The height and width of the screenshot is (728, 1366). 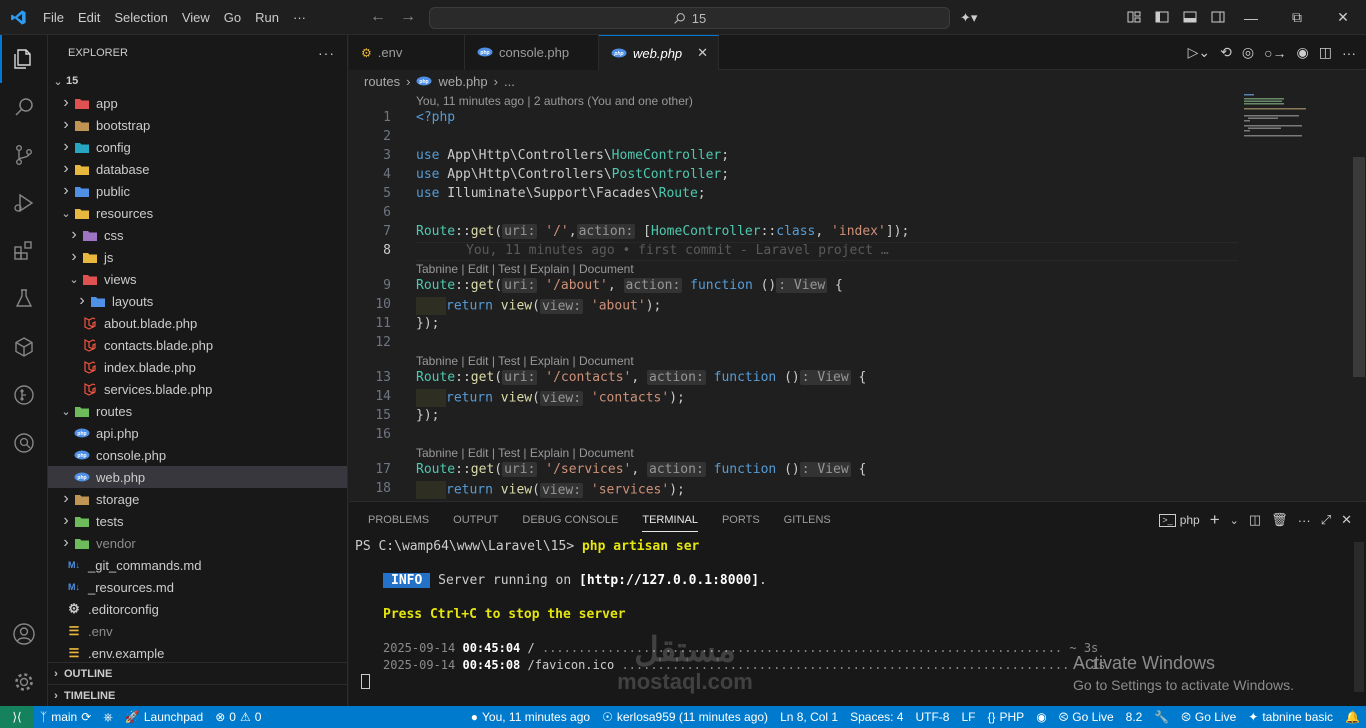 I want to click on toggle-secondary-sidebar-icon, so click(x=1218, y=18).